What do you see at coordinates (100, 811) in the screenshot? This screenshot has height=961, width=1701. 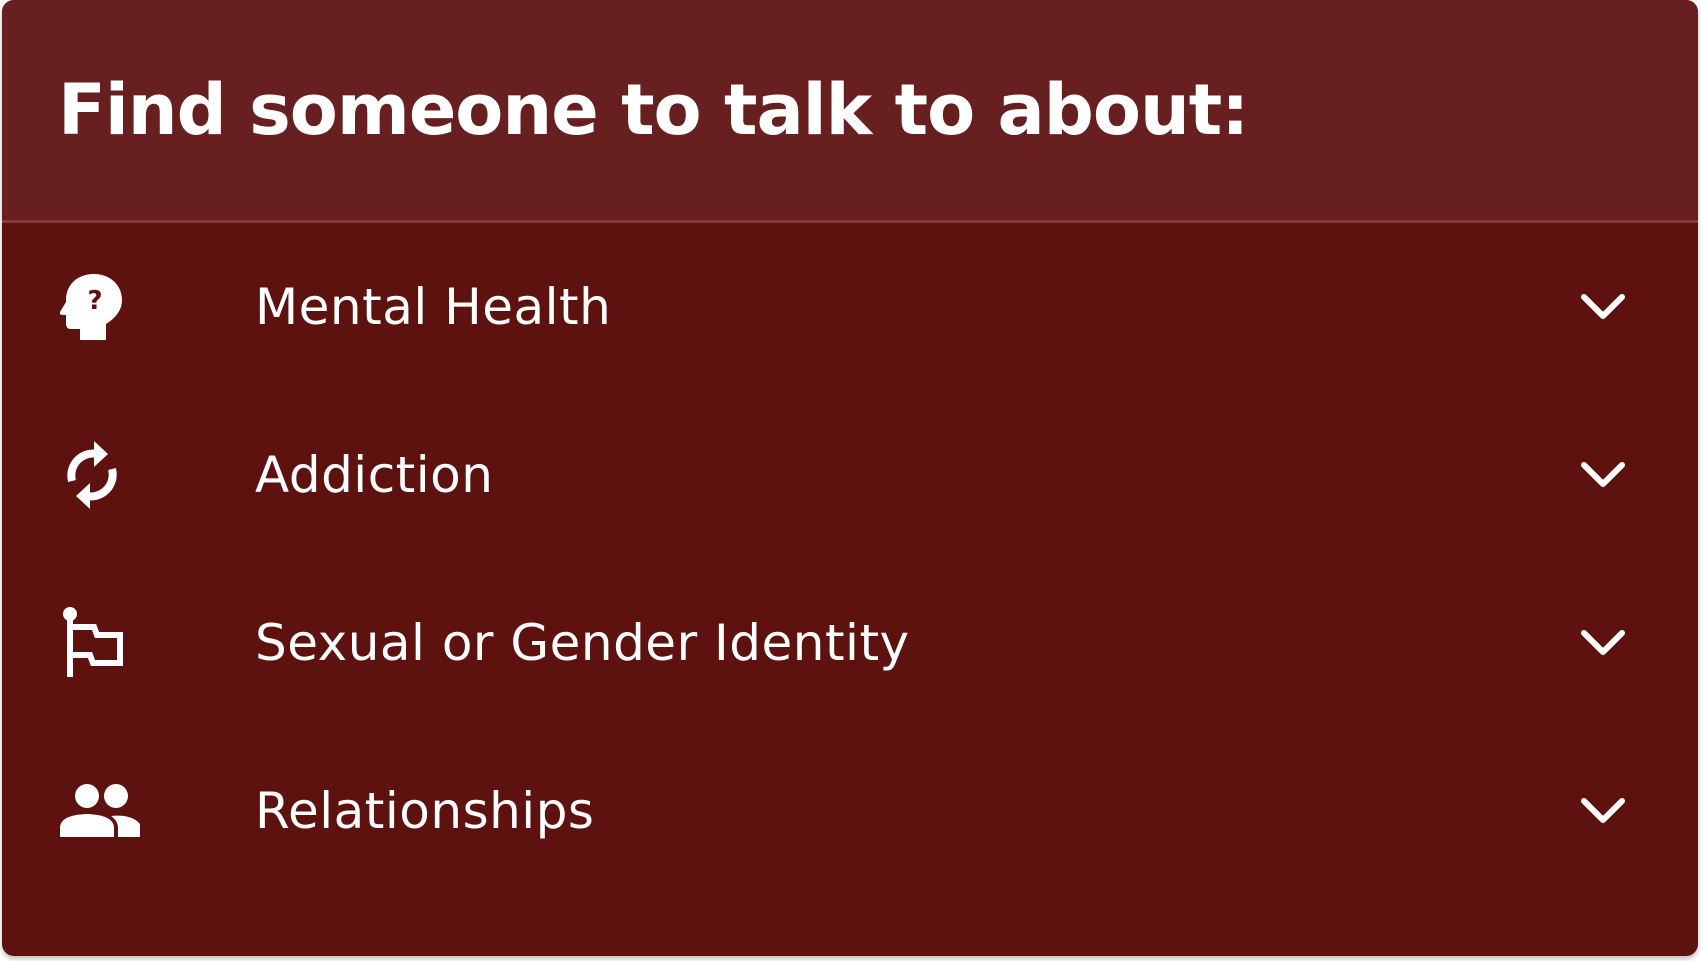 I see `people-icon` at bounding box center [100, 811].